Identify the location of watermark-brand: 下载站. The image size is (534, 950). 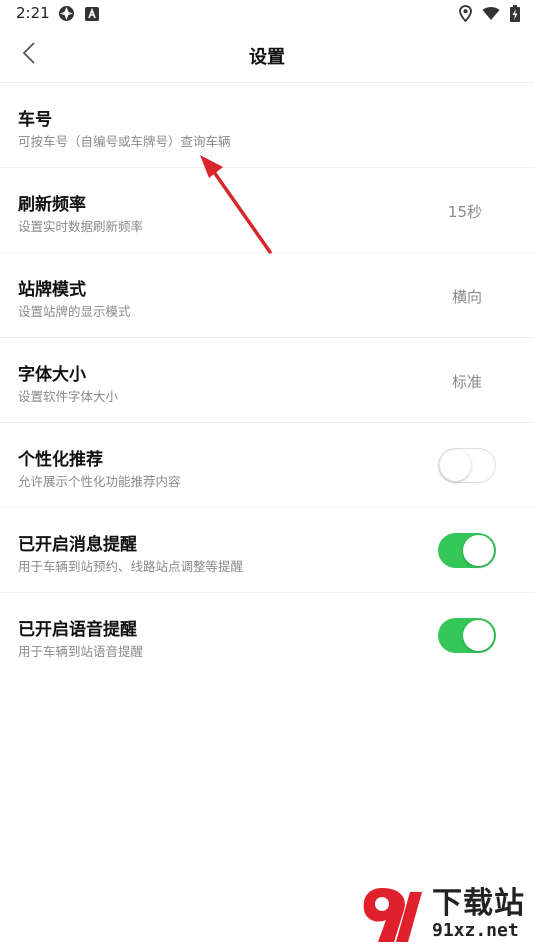
(478, 903).